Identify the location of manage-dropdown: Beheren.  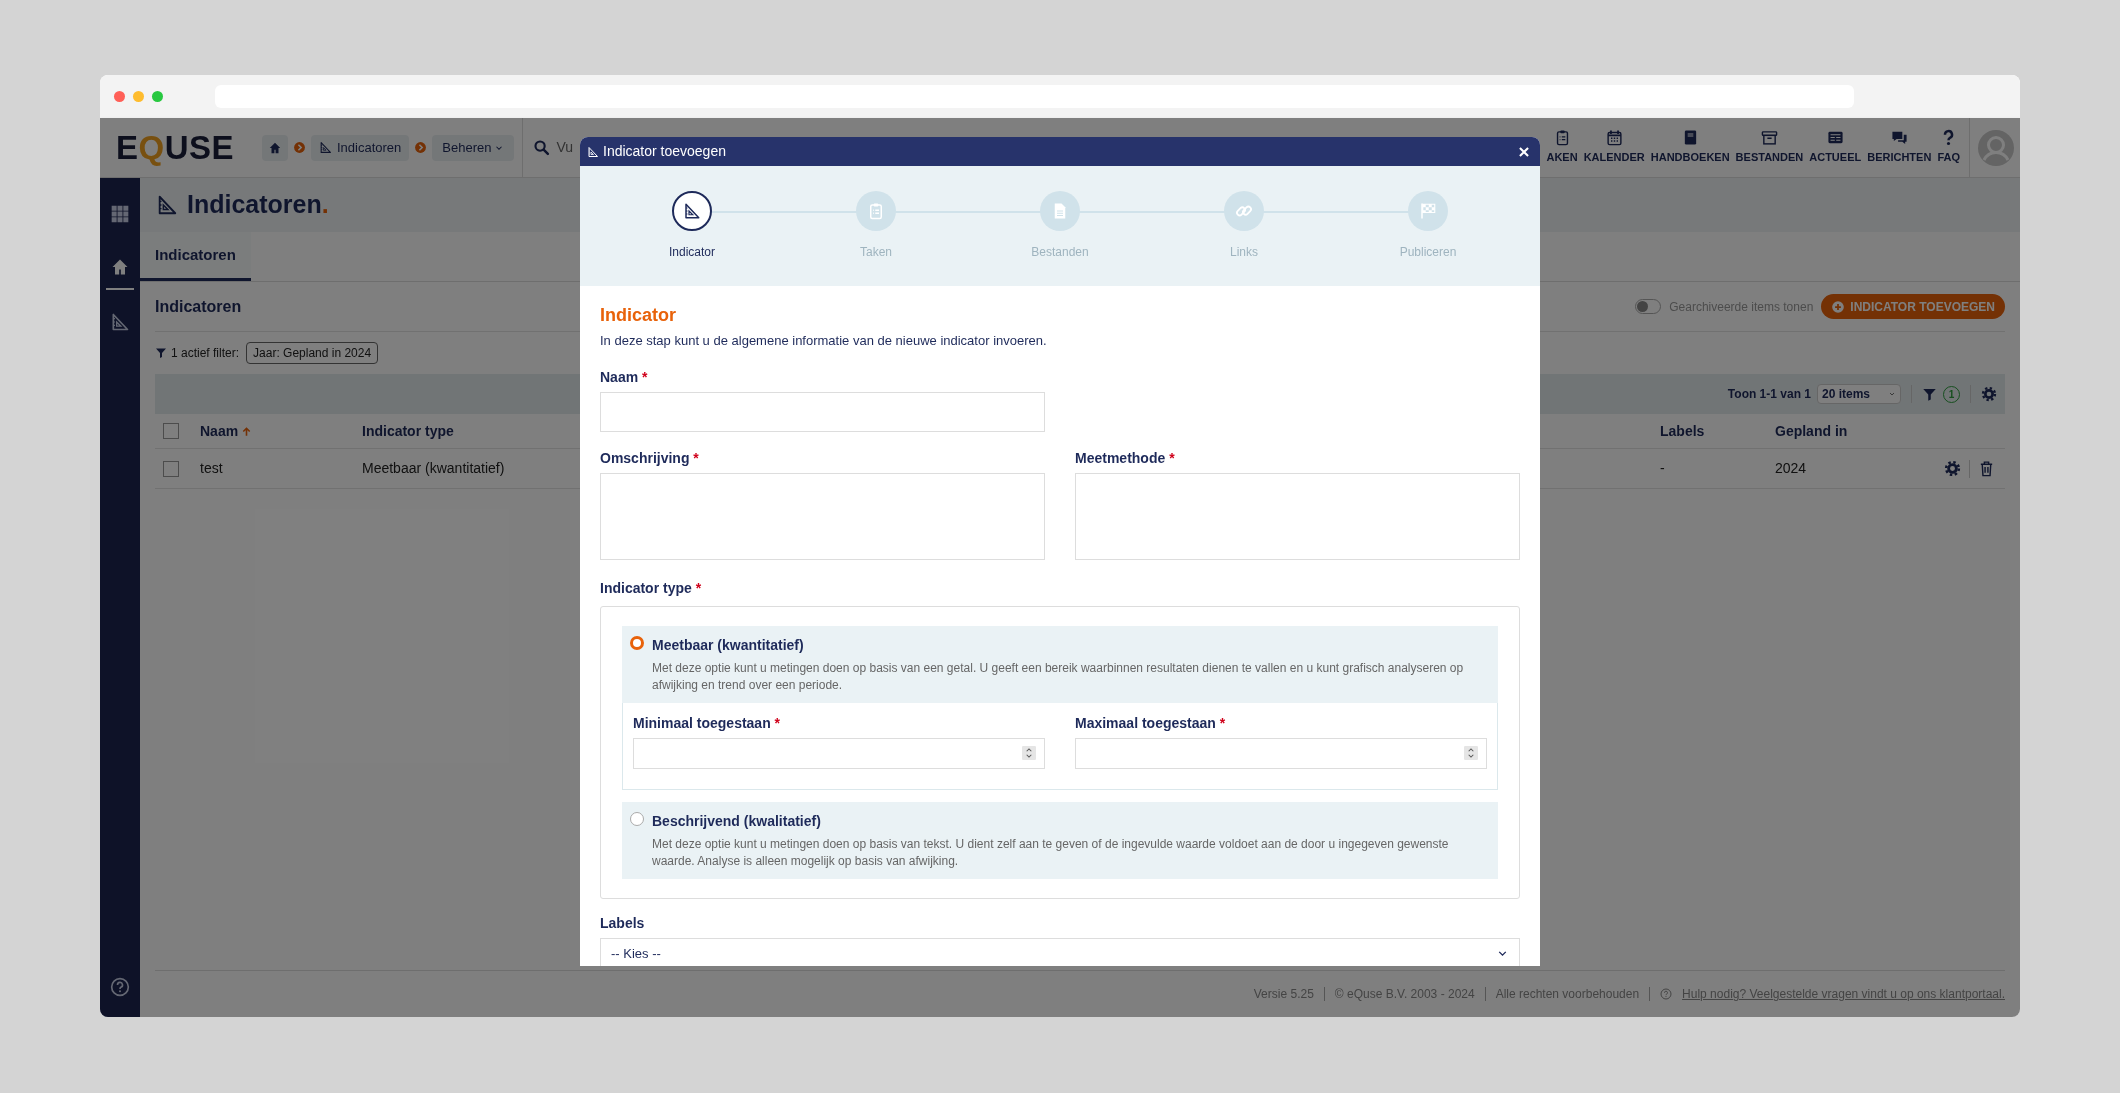
(473, 147).